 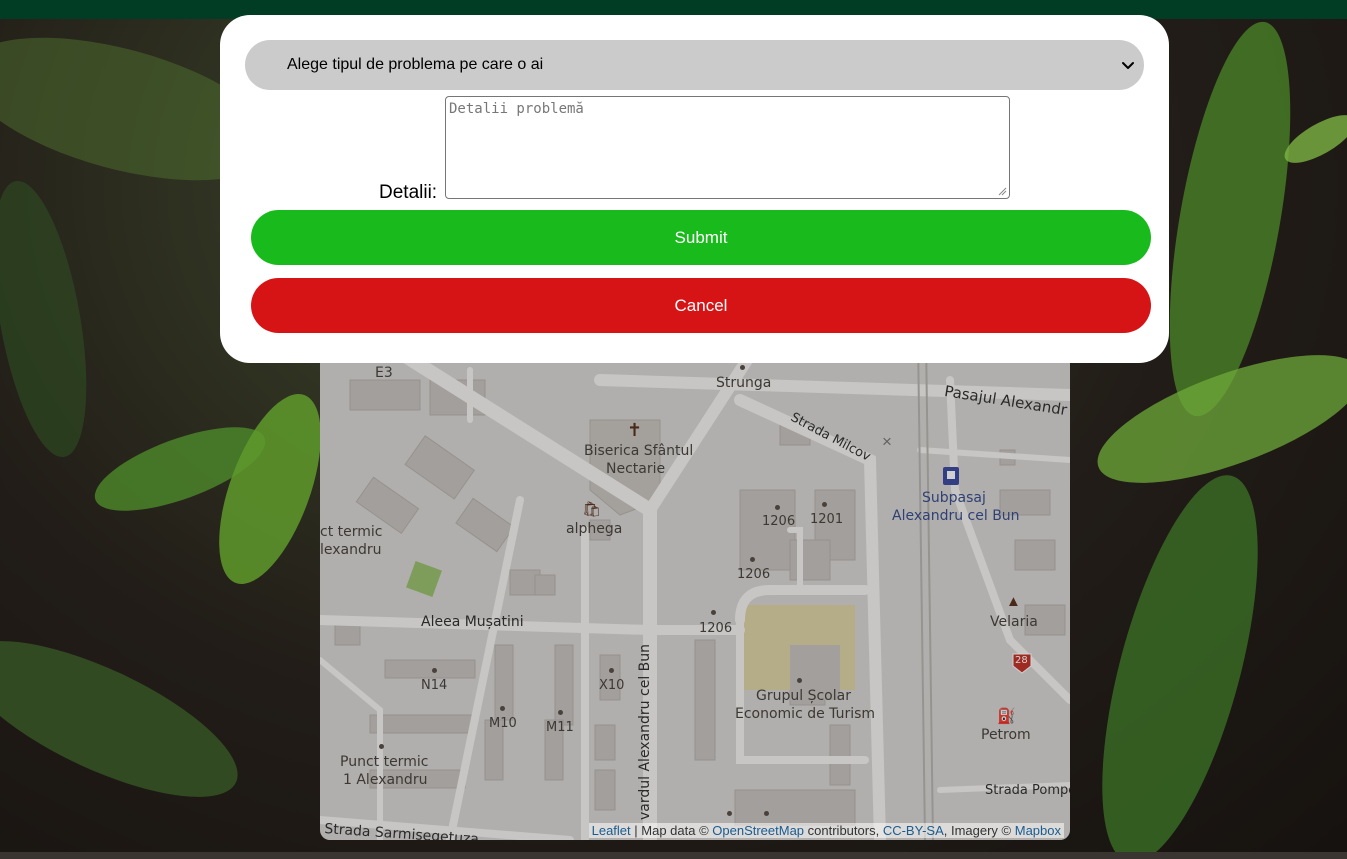 What do you see at coordinates (758, 830) in the screenshot?
I see `openstreetmap-link: OpenStreetMap` at bounding box center [758, 830].